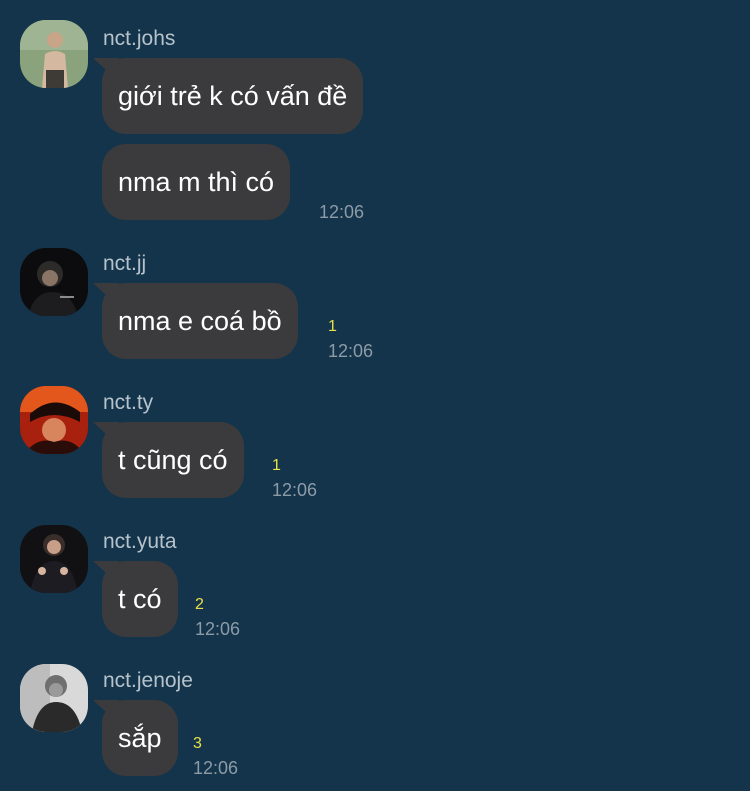 This screenshot has width=750, height=791. What do you see at coordinates (140, 738) in the screenshot?
I see `message-bubble: sắp` at bounding box center [140, 738].